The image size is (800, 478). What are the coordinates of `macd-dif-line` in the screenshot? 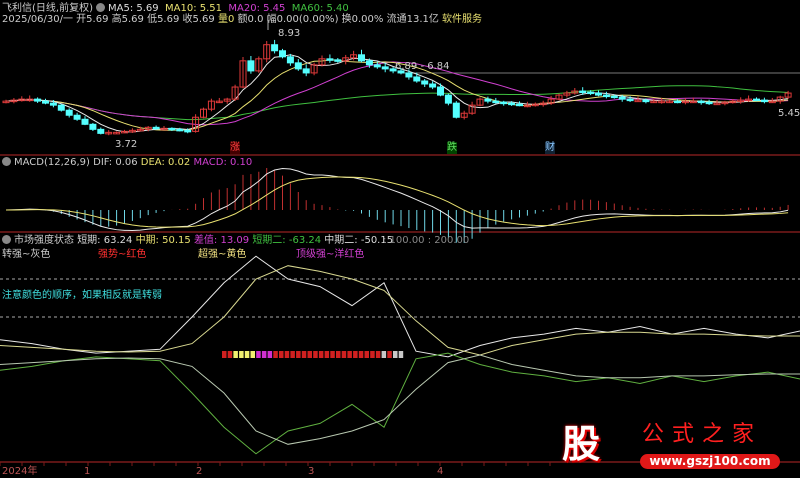 It's located at (397, 199).